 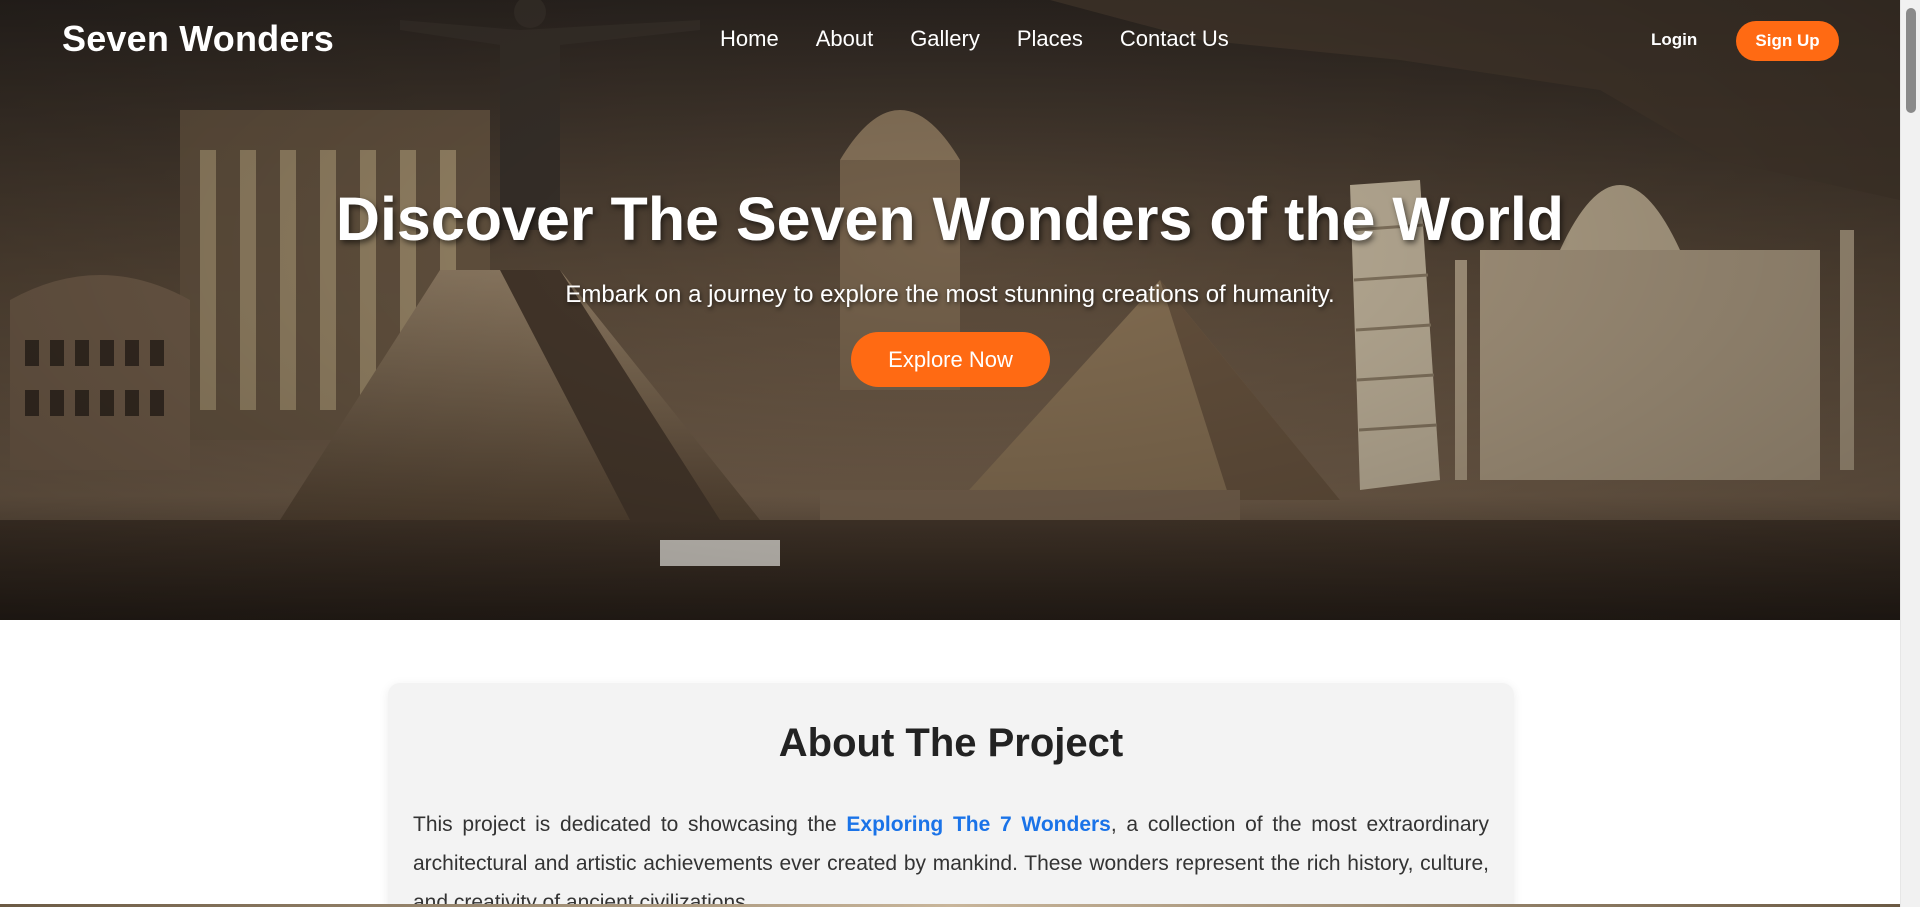 I want to click on nav-link-places: Places, so click(x=1050, y=39).